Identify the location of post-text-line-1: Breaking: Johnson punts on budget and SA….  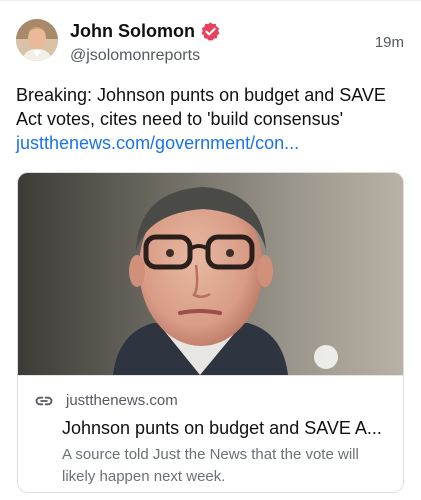
(201, 95).